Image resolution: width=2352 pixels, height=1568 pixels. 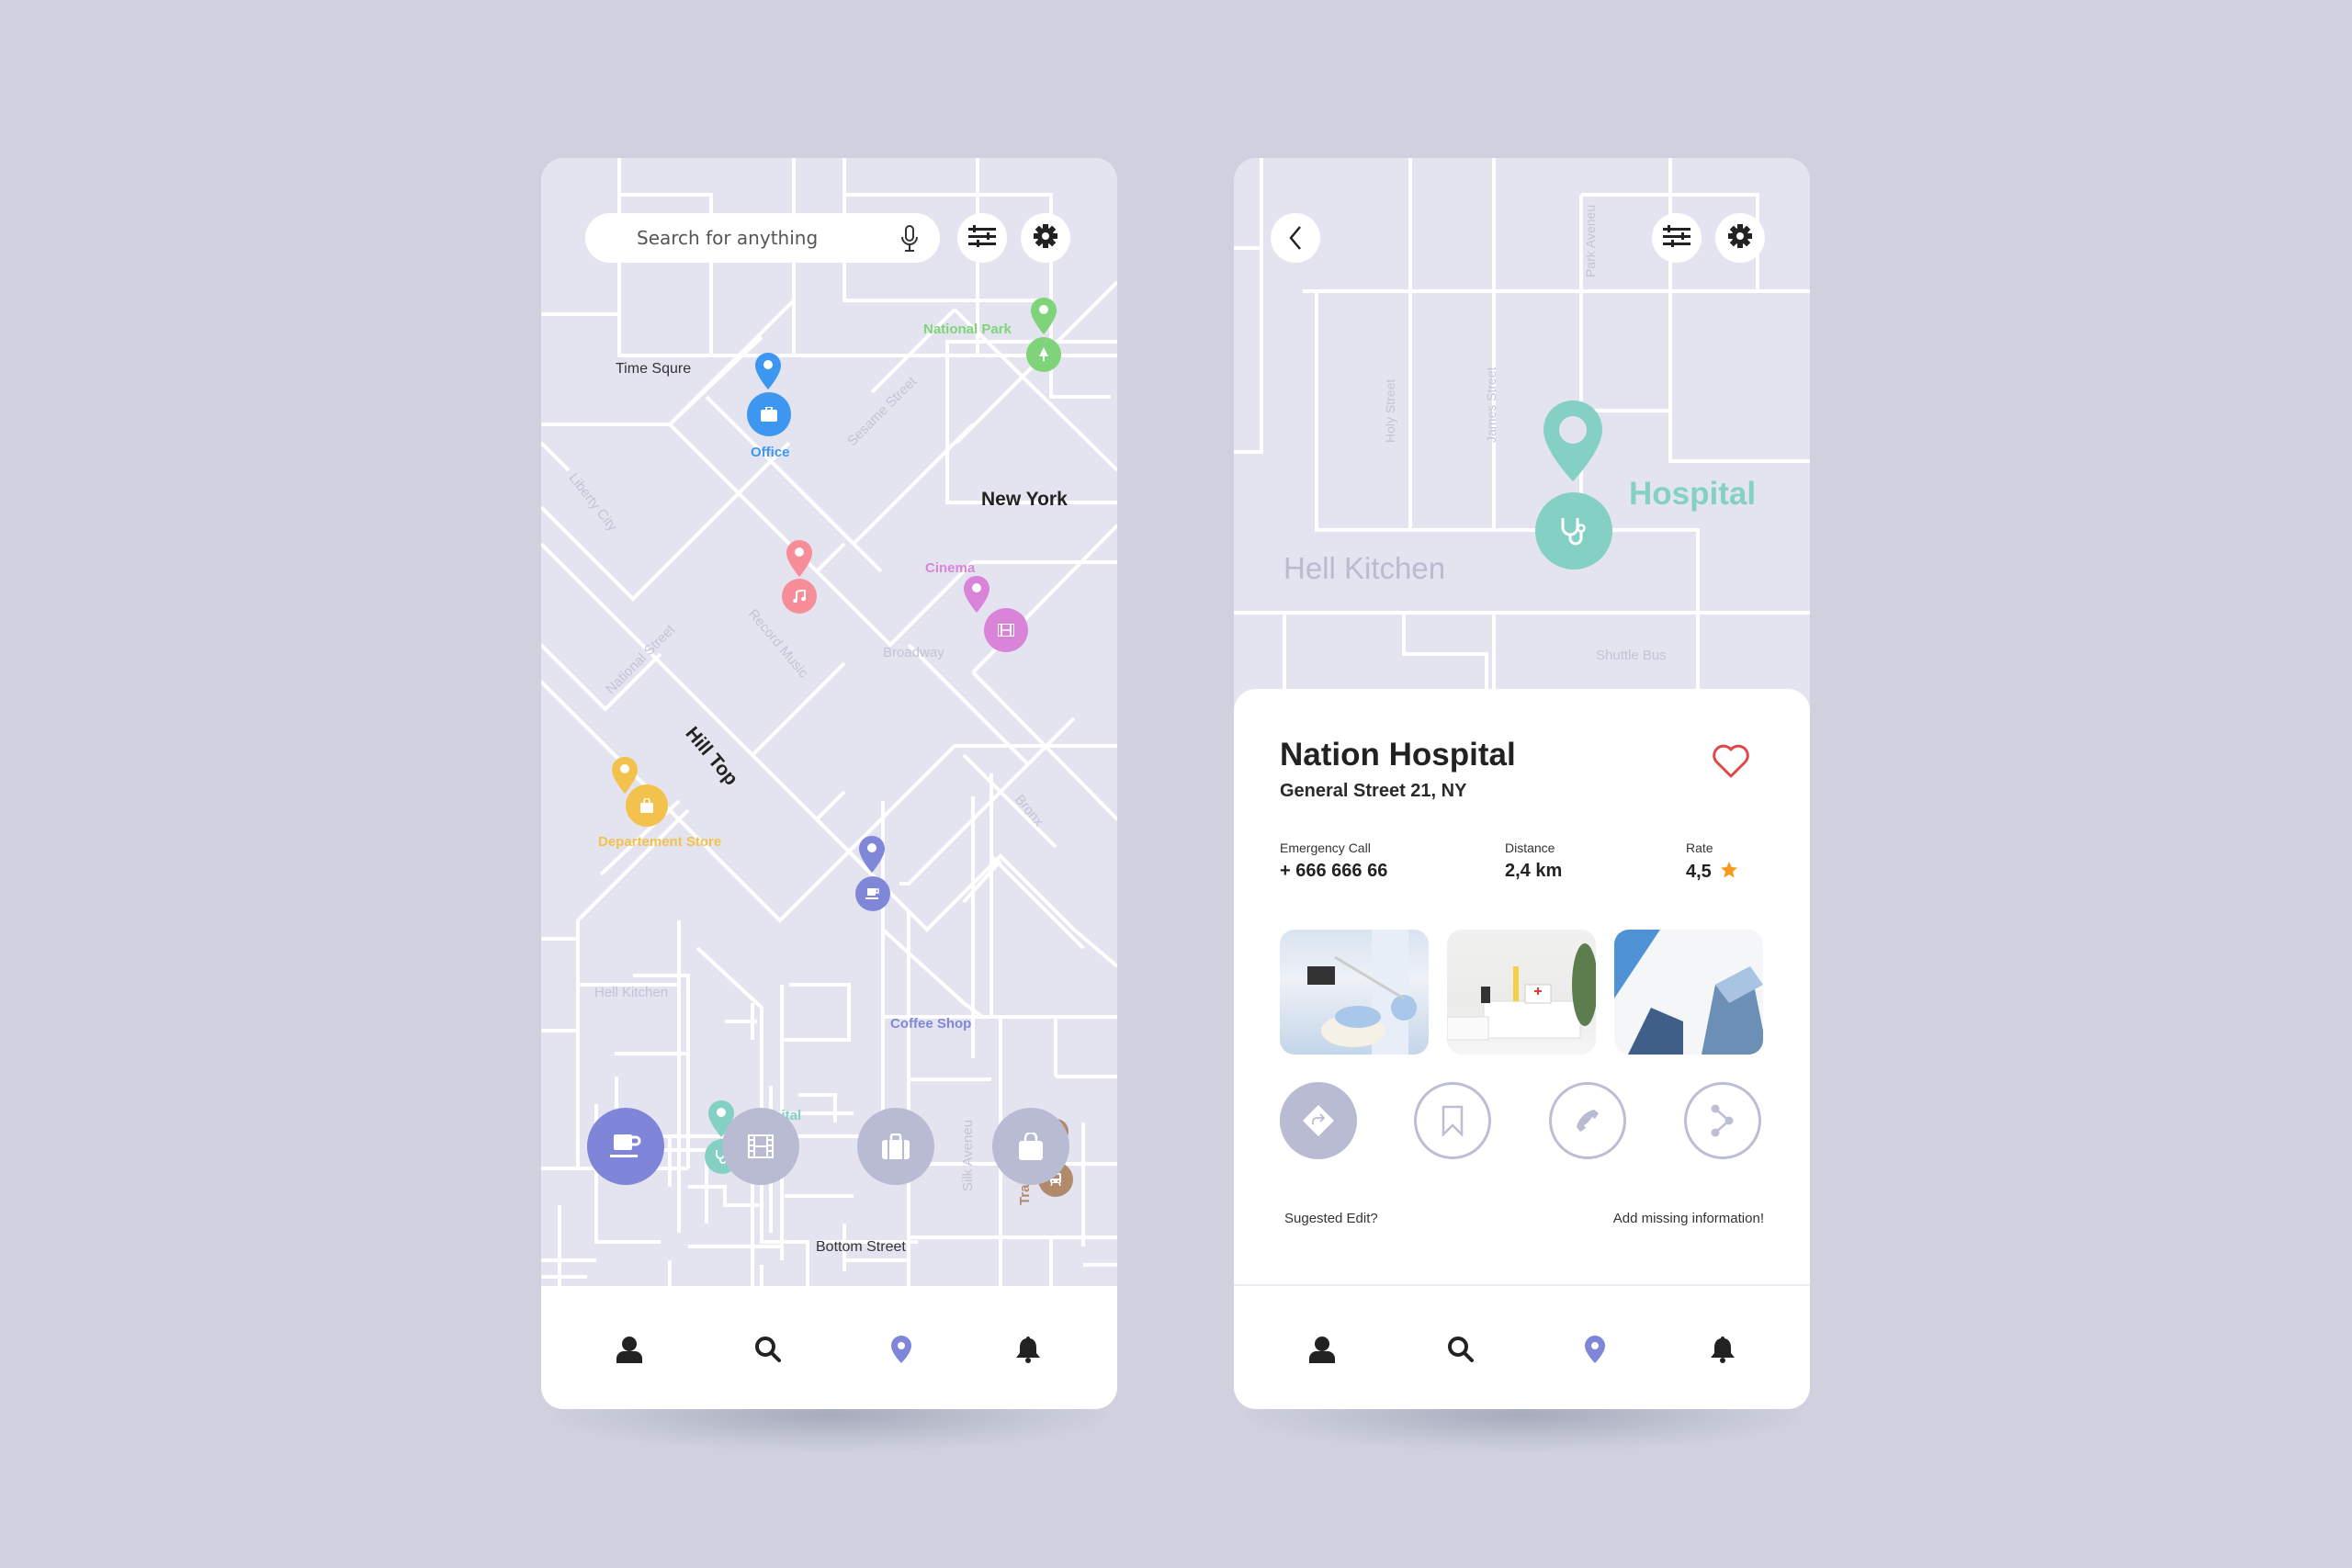 I want to click on suggest-edit-link: Sugested Edit?, so click(x=1331, y=1219).